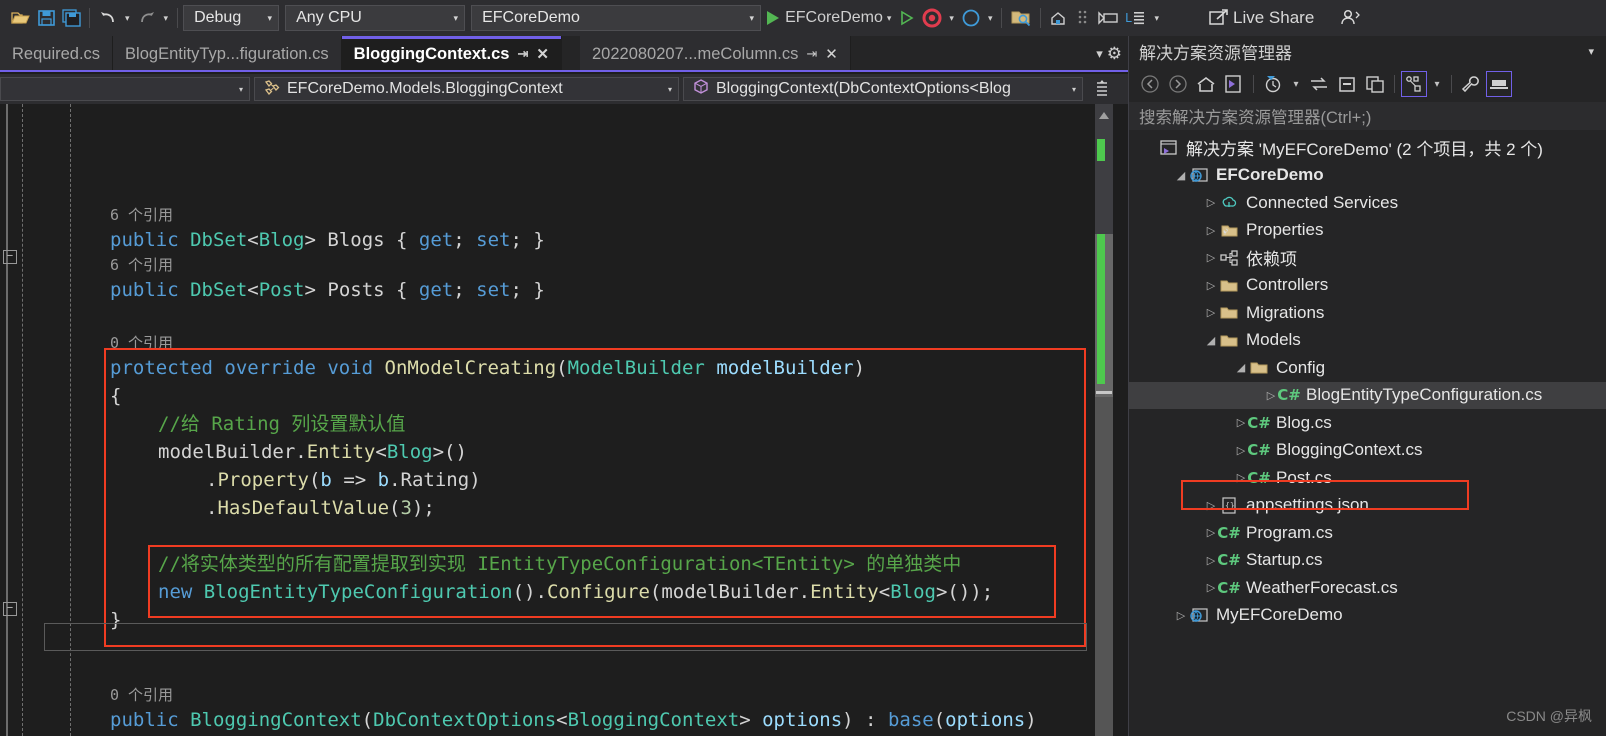  Describe the element at coordinates (46, 18) in the screenshot. I see `save-icon` at that location.